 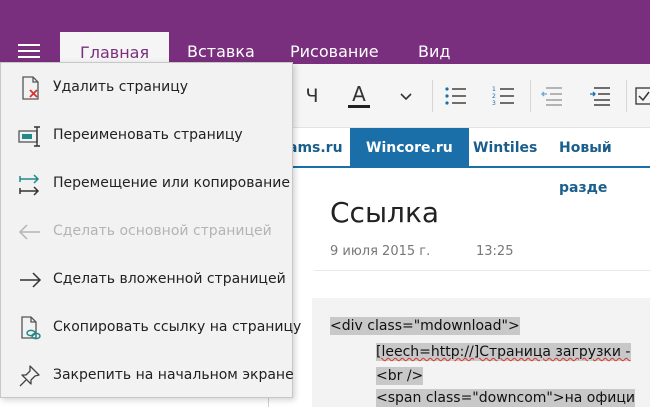 What do you see at coordinates (359, 106) in the screenshot?
I see `font-color-bar` at bounding box center [359, 106].